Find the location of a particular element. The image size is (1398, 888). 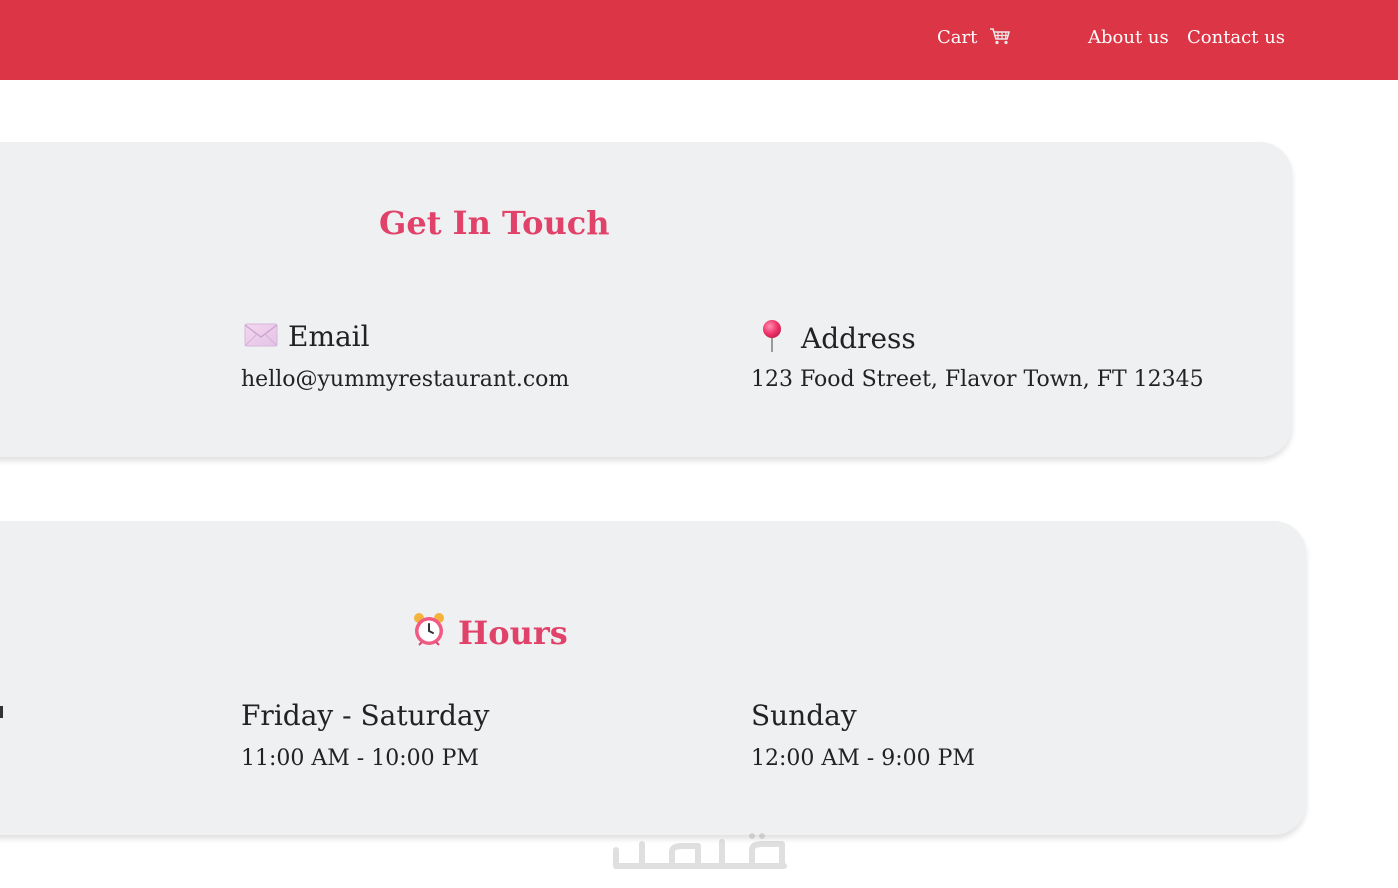

address-value: 123 Food Street, Flavor Town, FT 12345 is located at coordinates (977, 379).